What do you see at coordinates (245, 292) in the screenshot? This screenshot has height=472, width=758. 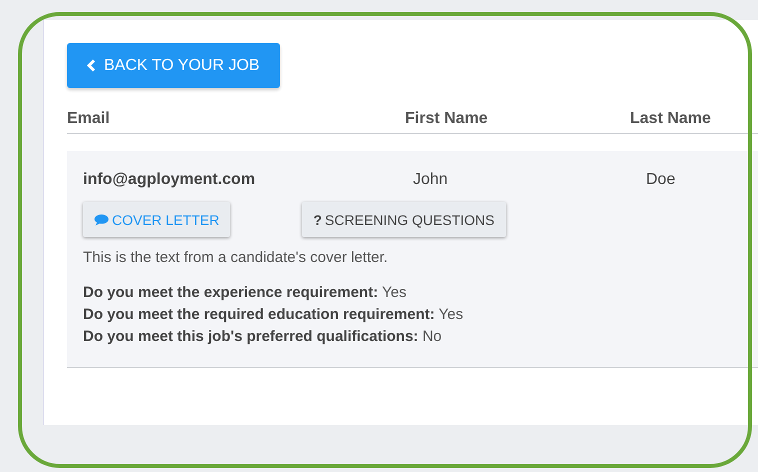 I see `screening-answer: Do you meet the experience requirement: Yes` at bounding box center [245, 292].